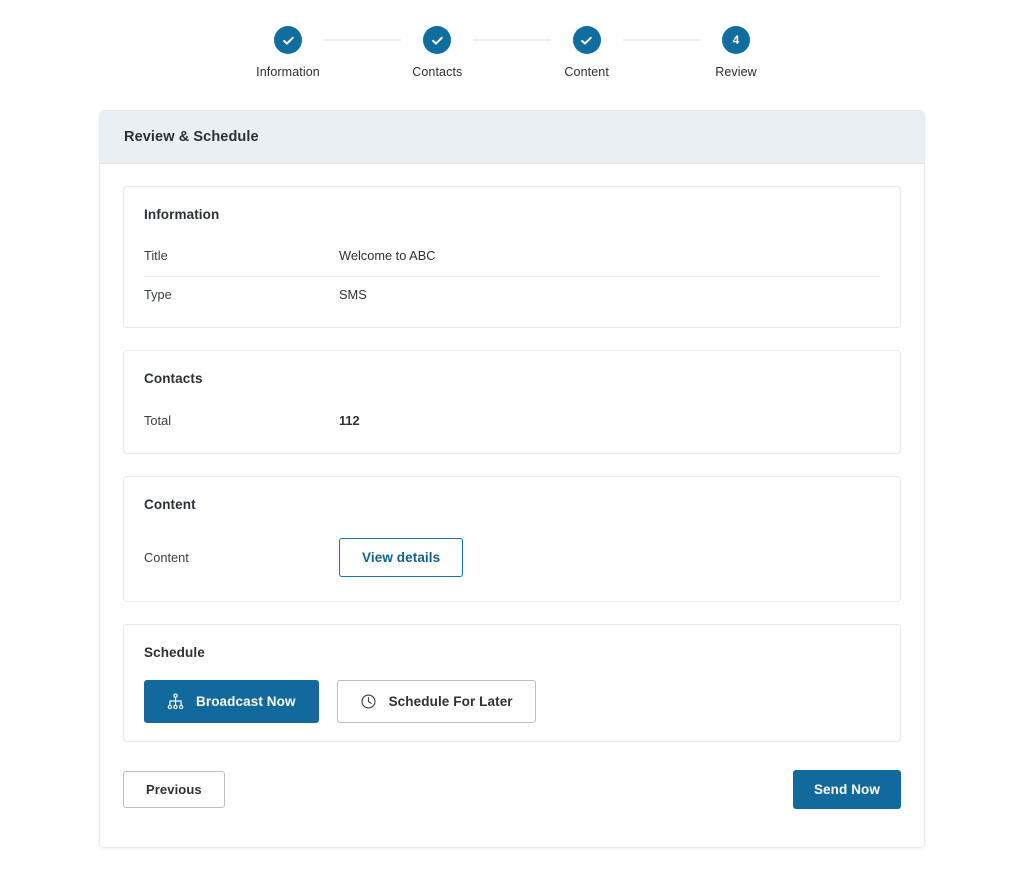  I want to click on panel-header: Review & Schedule, so click(512, 137).